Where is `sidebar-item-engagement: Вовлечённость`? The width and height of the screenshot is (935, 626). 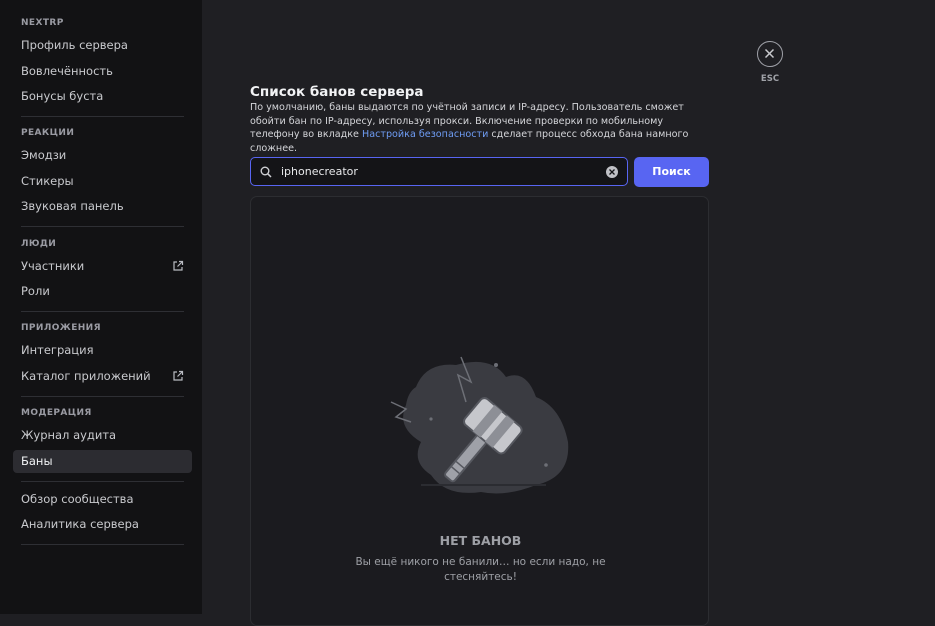 sidebar-item-engagement: Вовлечённость is located at coordinates (102, 71).